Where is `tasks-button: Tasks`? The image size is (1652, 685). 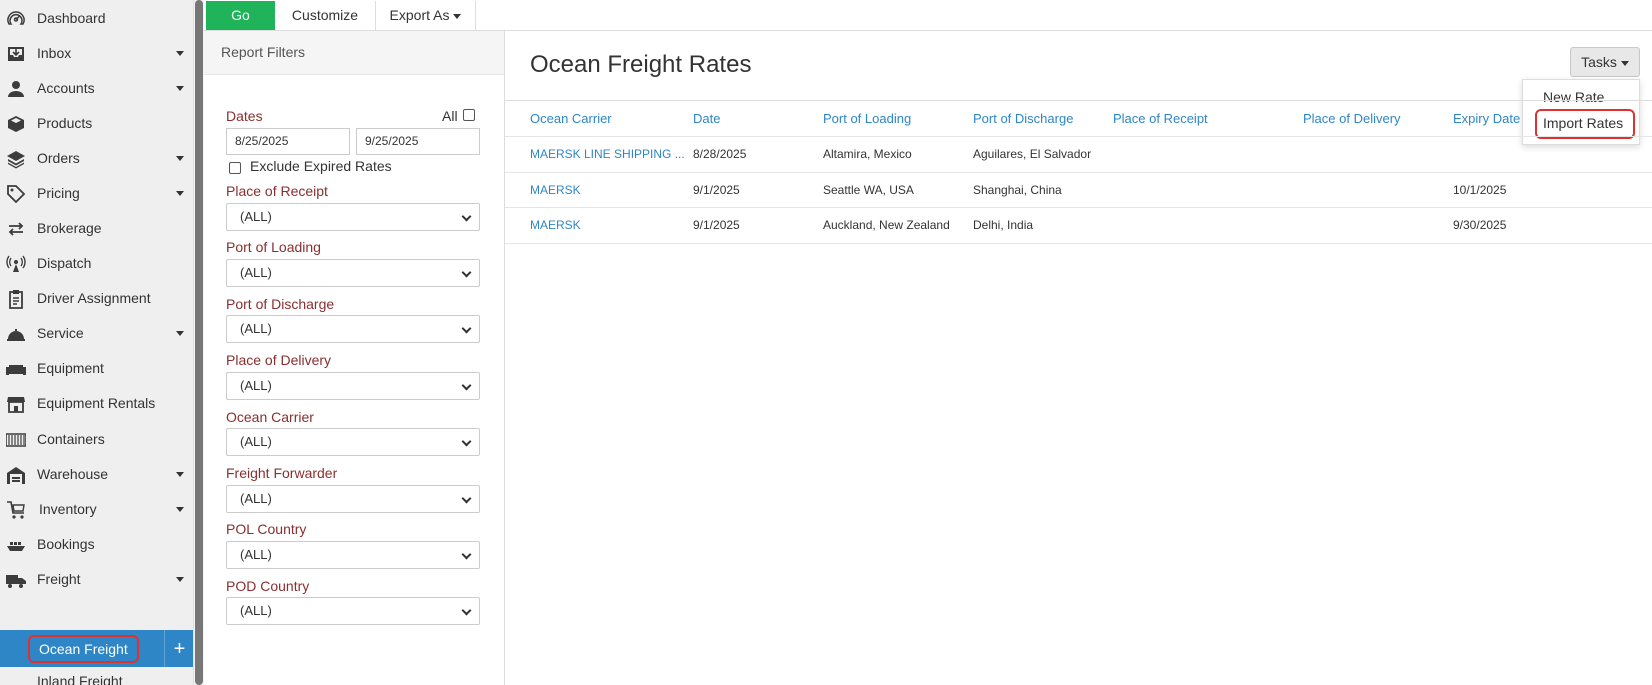
tasks-button: Tasks is located at coordinates (1605, 62).